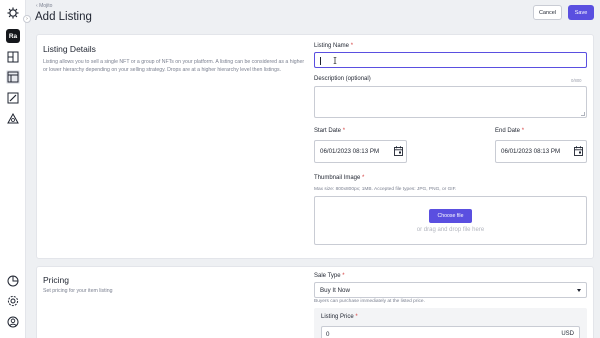 This screenshot has height=338, width=600. What do you see at coordinates (334, 46) in the screenshot?
I see `listing-name-label: Listing Name *` at bounding box center [334, 46].